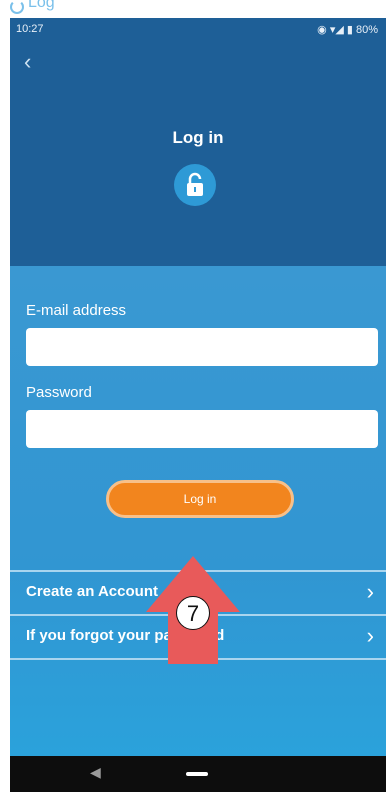  What do you see at coordinates (198, 137) in the screenshot?
I see `page-title: Log in` at bounding box center [198, 137].